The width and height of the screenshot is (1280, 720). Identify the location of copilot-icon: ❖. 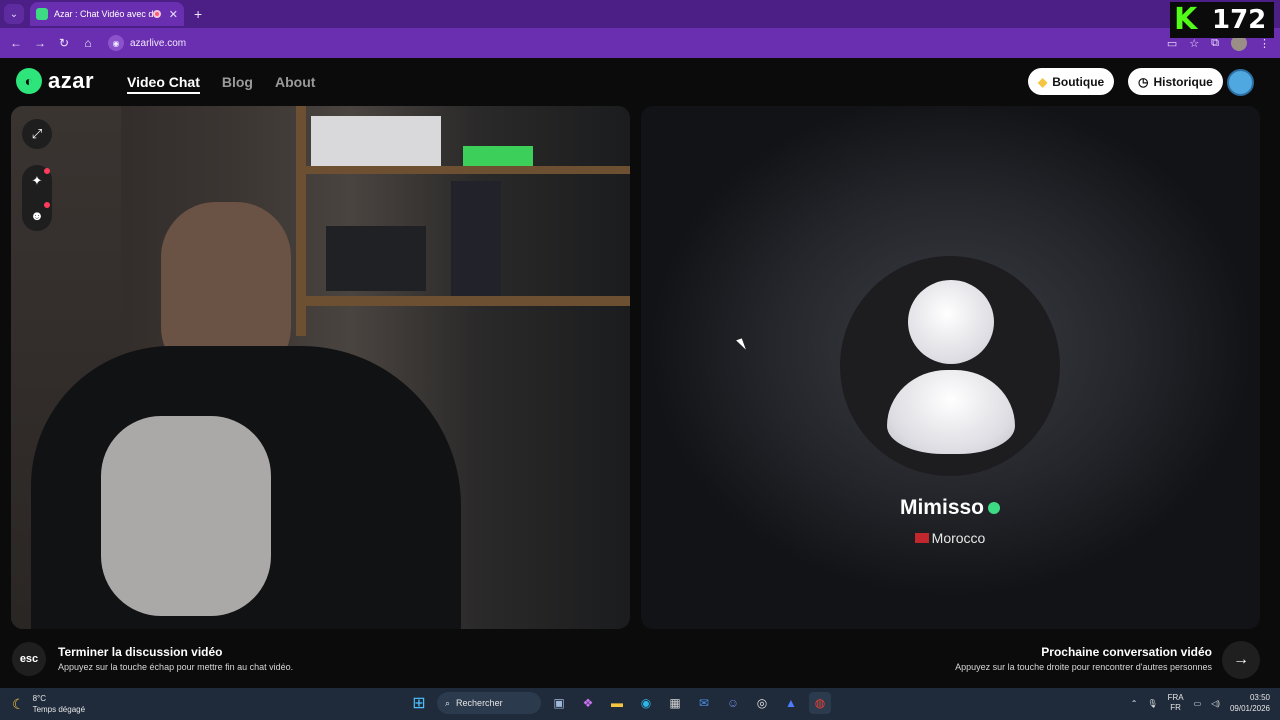
(588, 703).